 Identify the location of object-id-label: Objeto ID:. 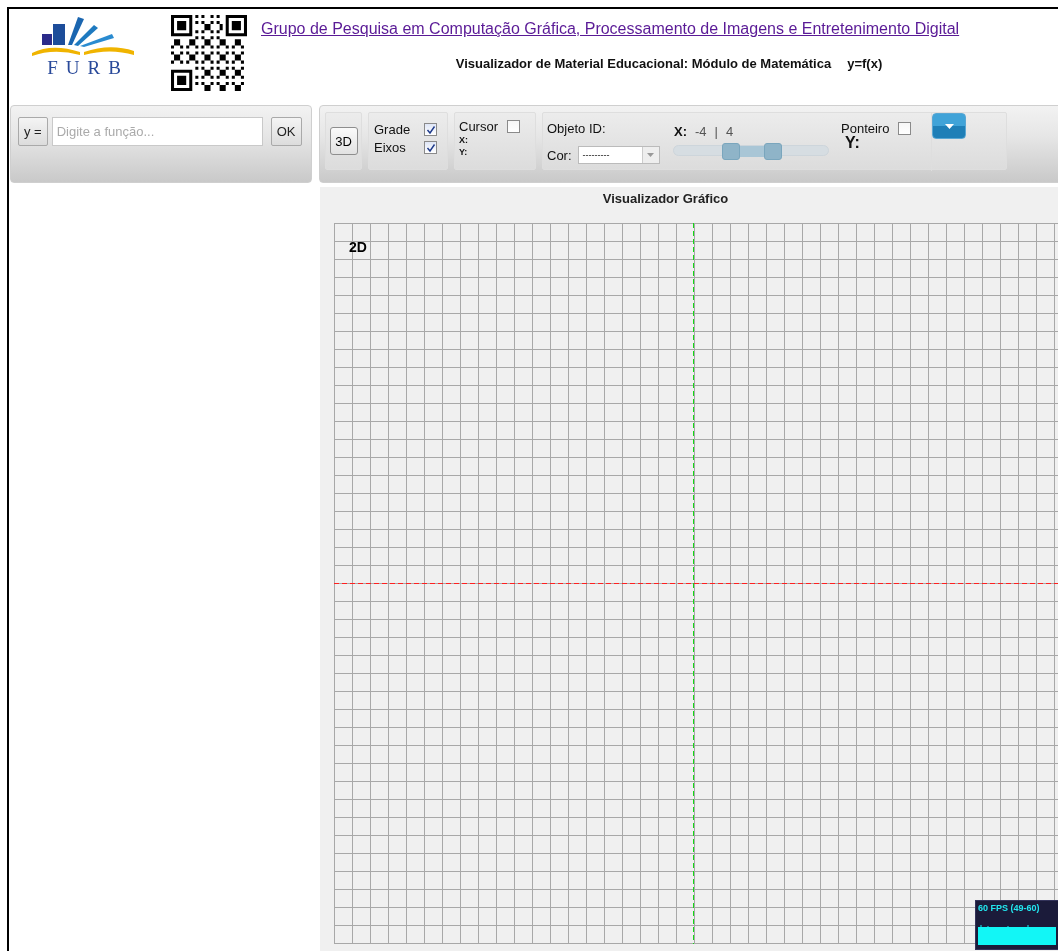
(576, 128).